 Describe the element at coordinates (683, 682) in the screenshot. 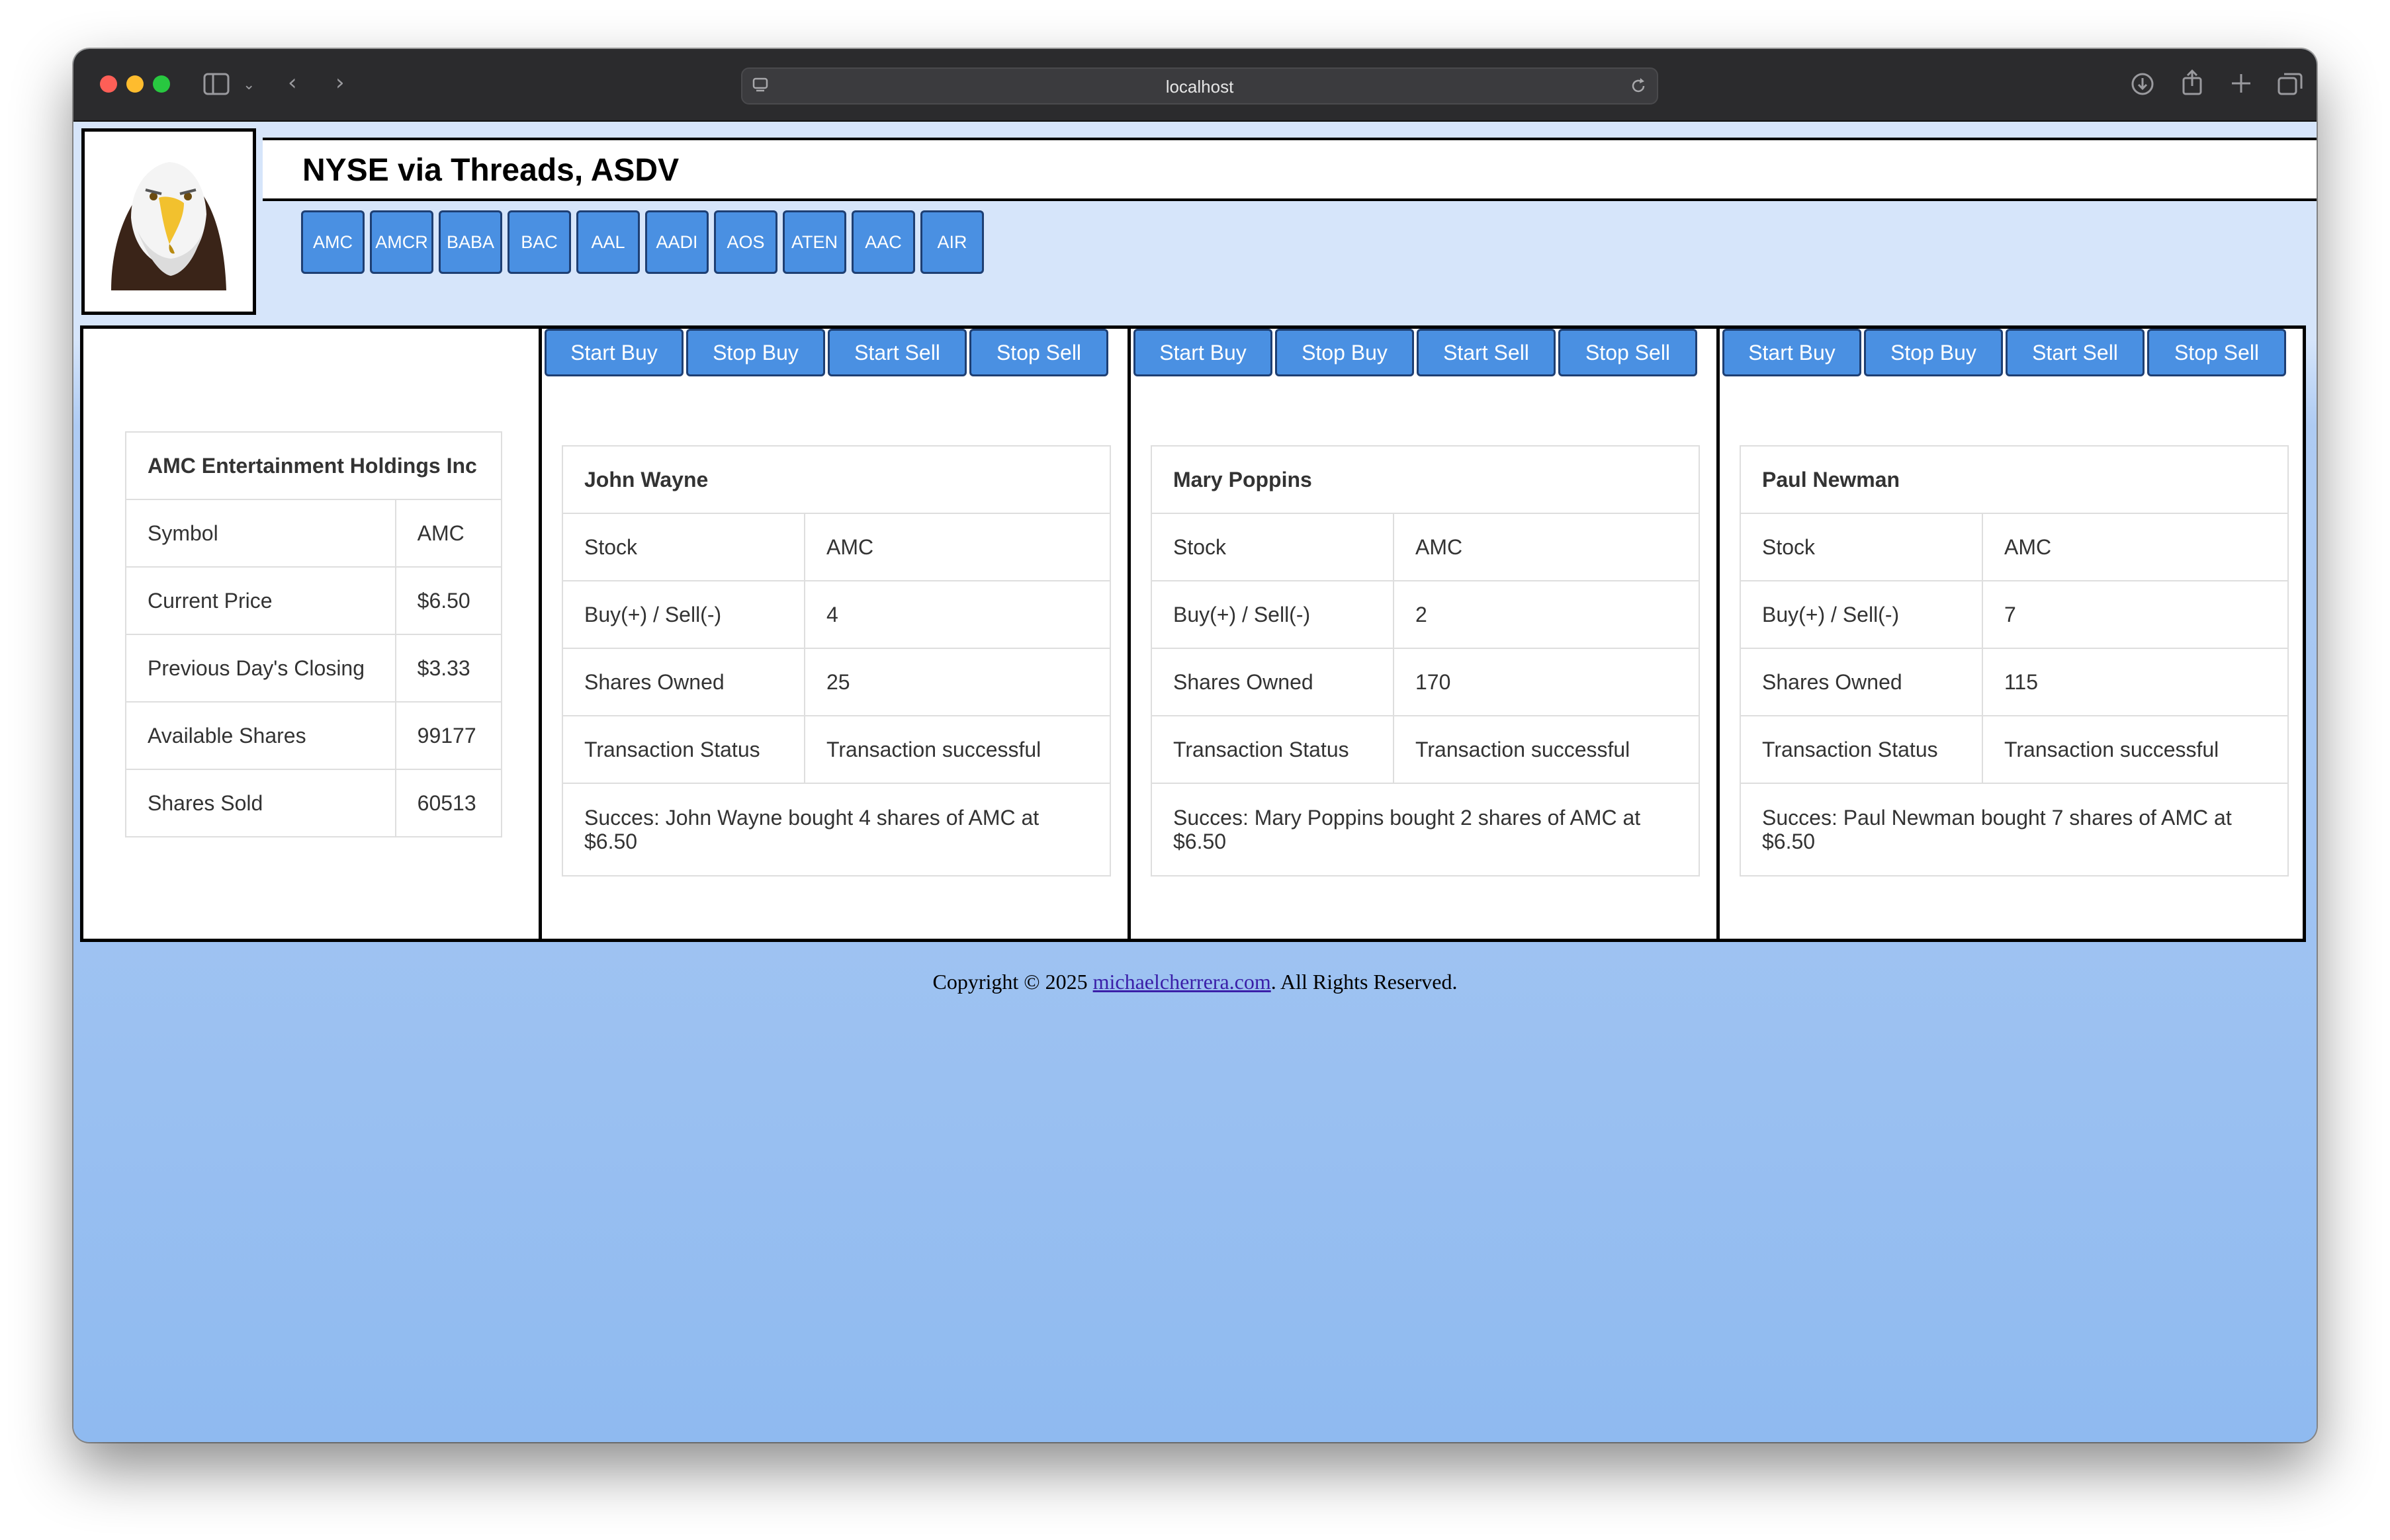

I see `row-label: Shares Owned` at that location.